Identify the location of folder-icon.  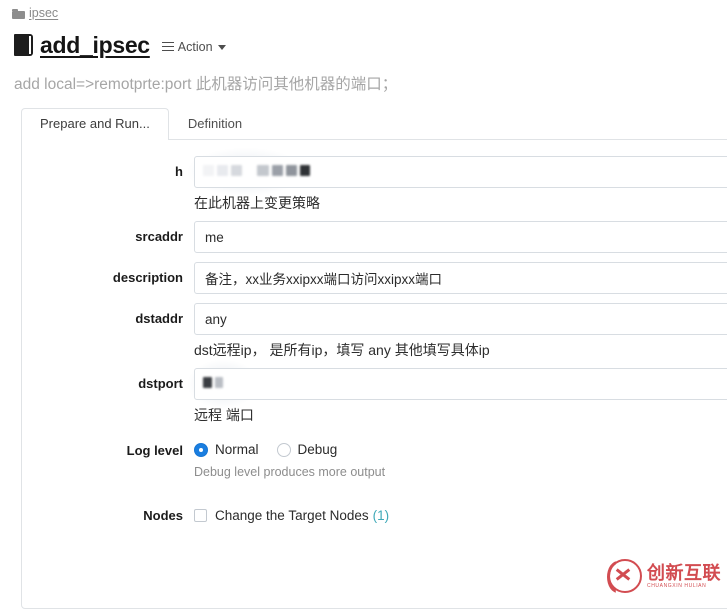
(18, 13).